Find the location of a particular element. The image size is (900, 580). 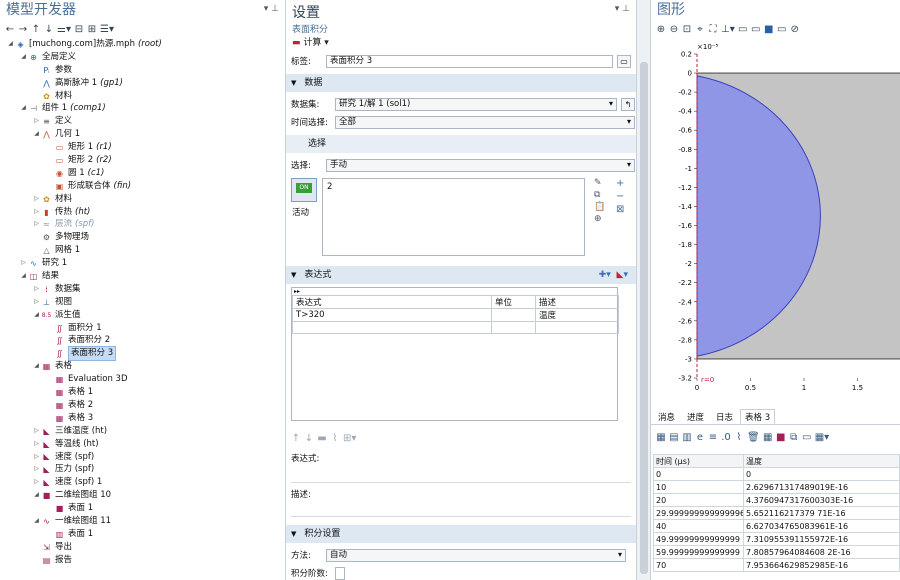

expand-table-icon: ▸▸ is located at coordinates (454, 291).